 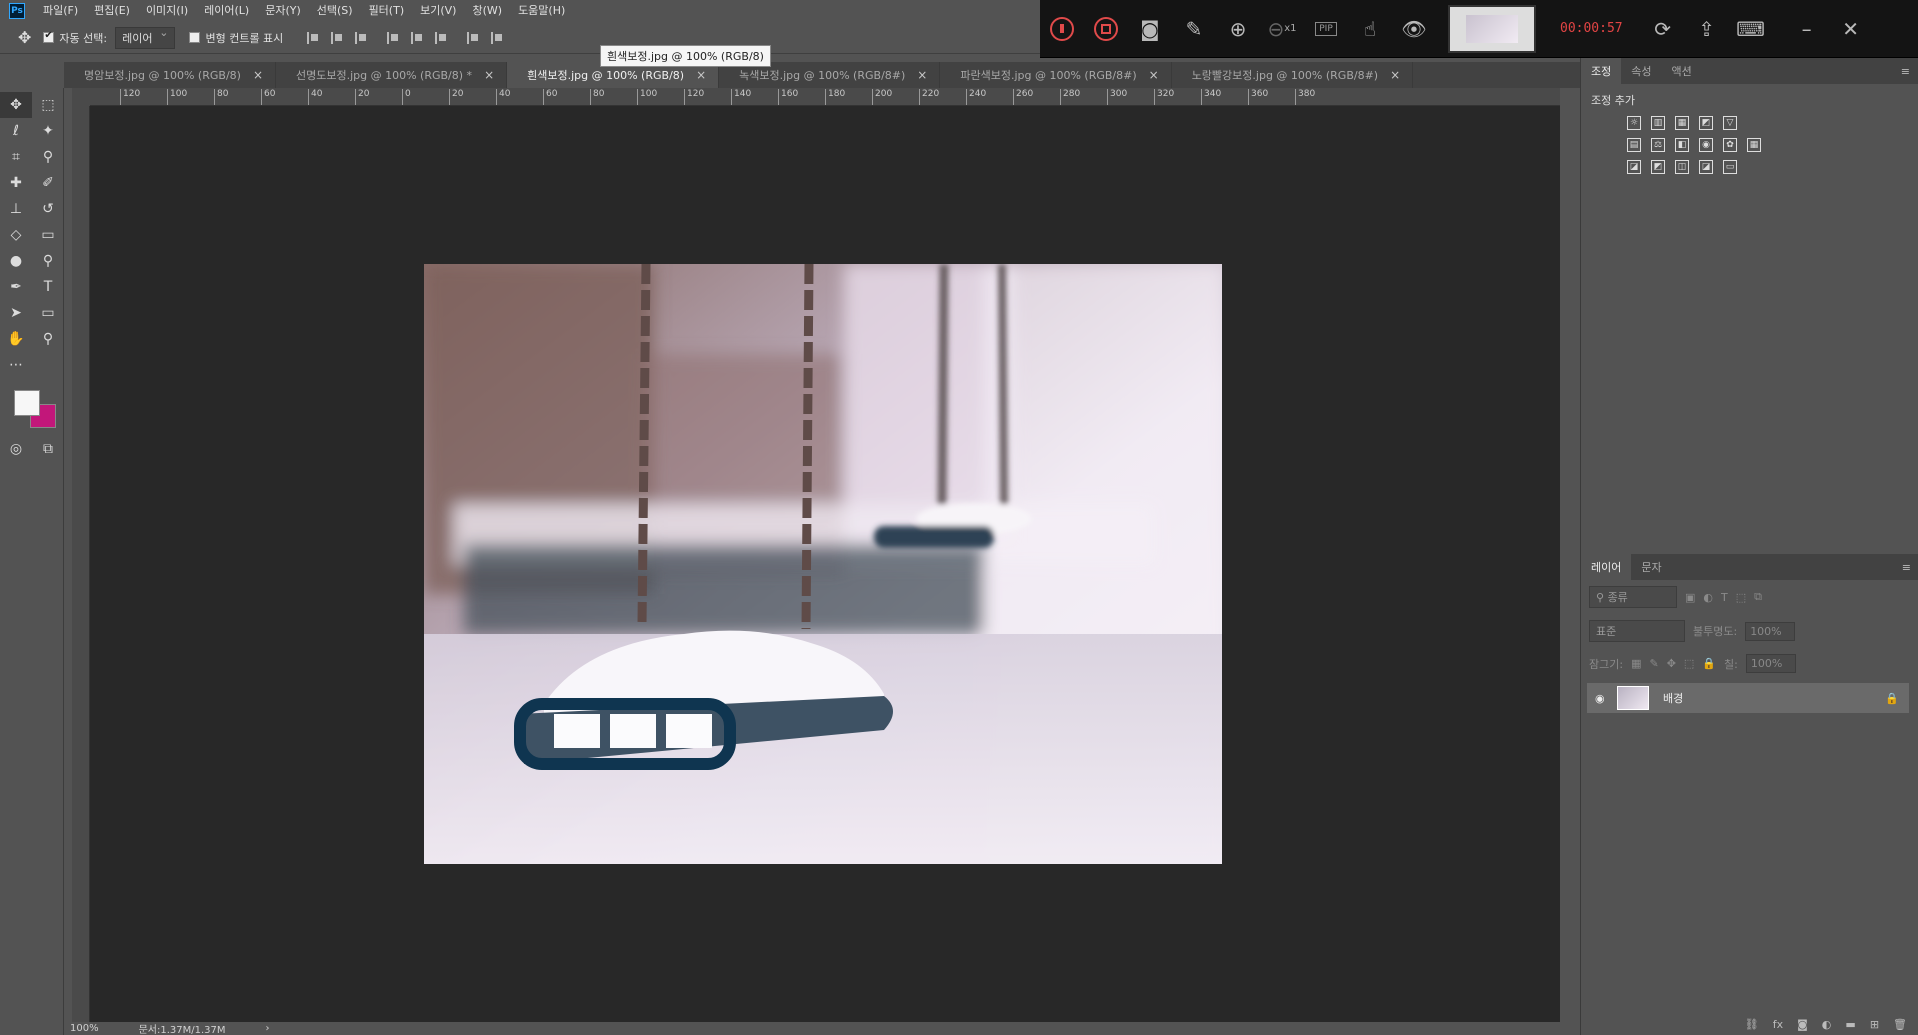 I want to click on channel-mixer-icon: ✿, so click(x=1730, y=145).